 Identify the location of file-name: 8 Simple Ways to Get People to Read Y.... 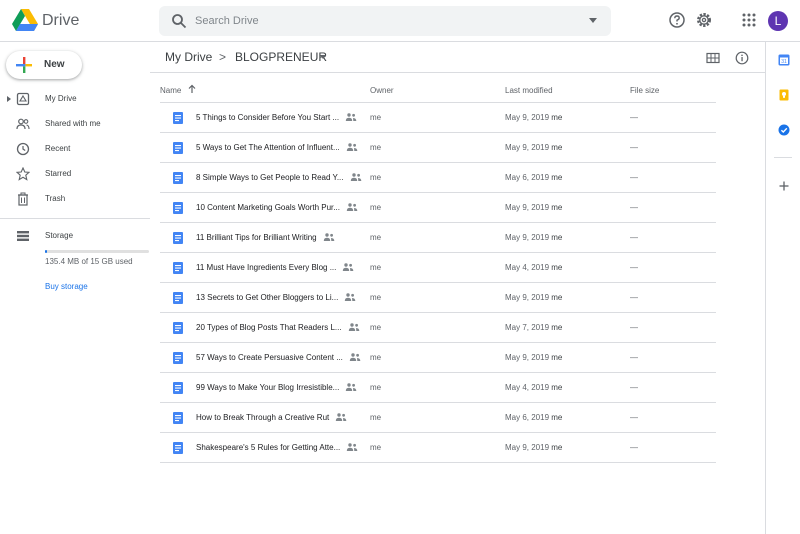
(270, 177).